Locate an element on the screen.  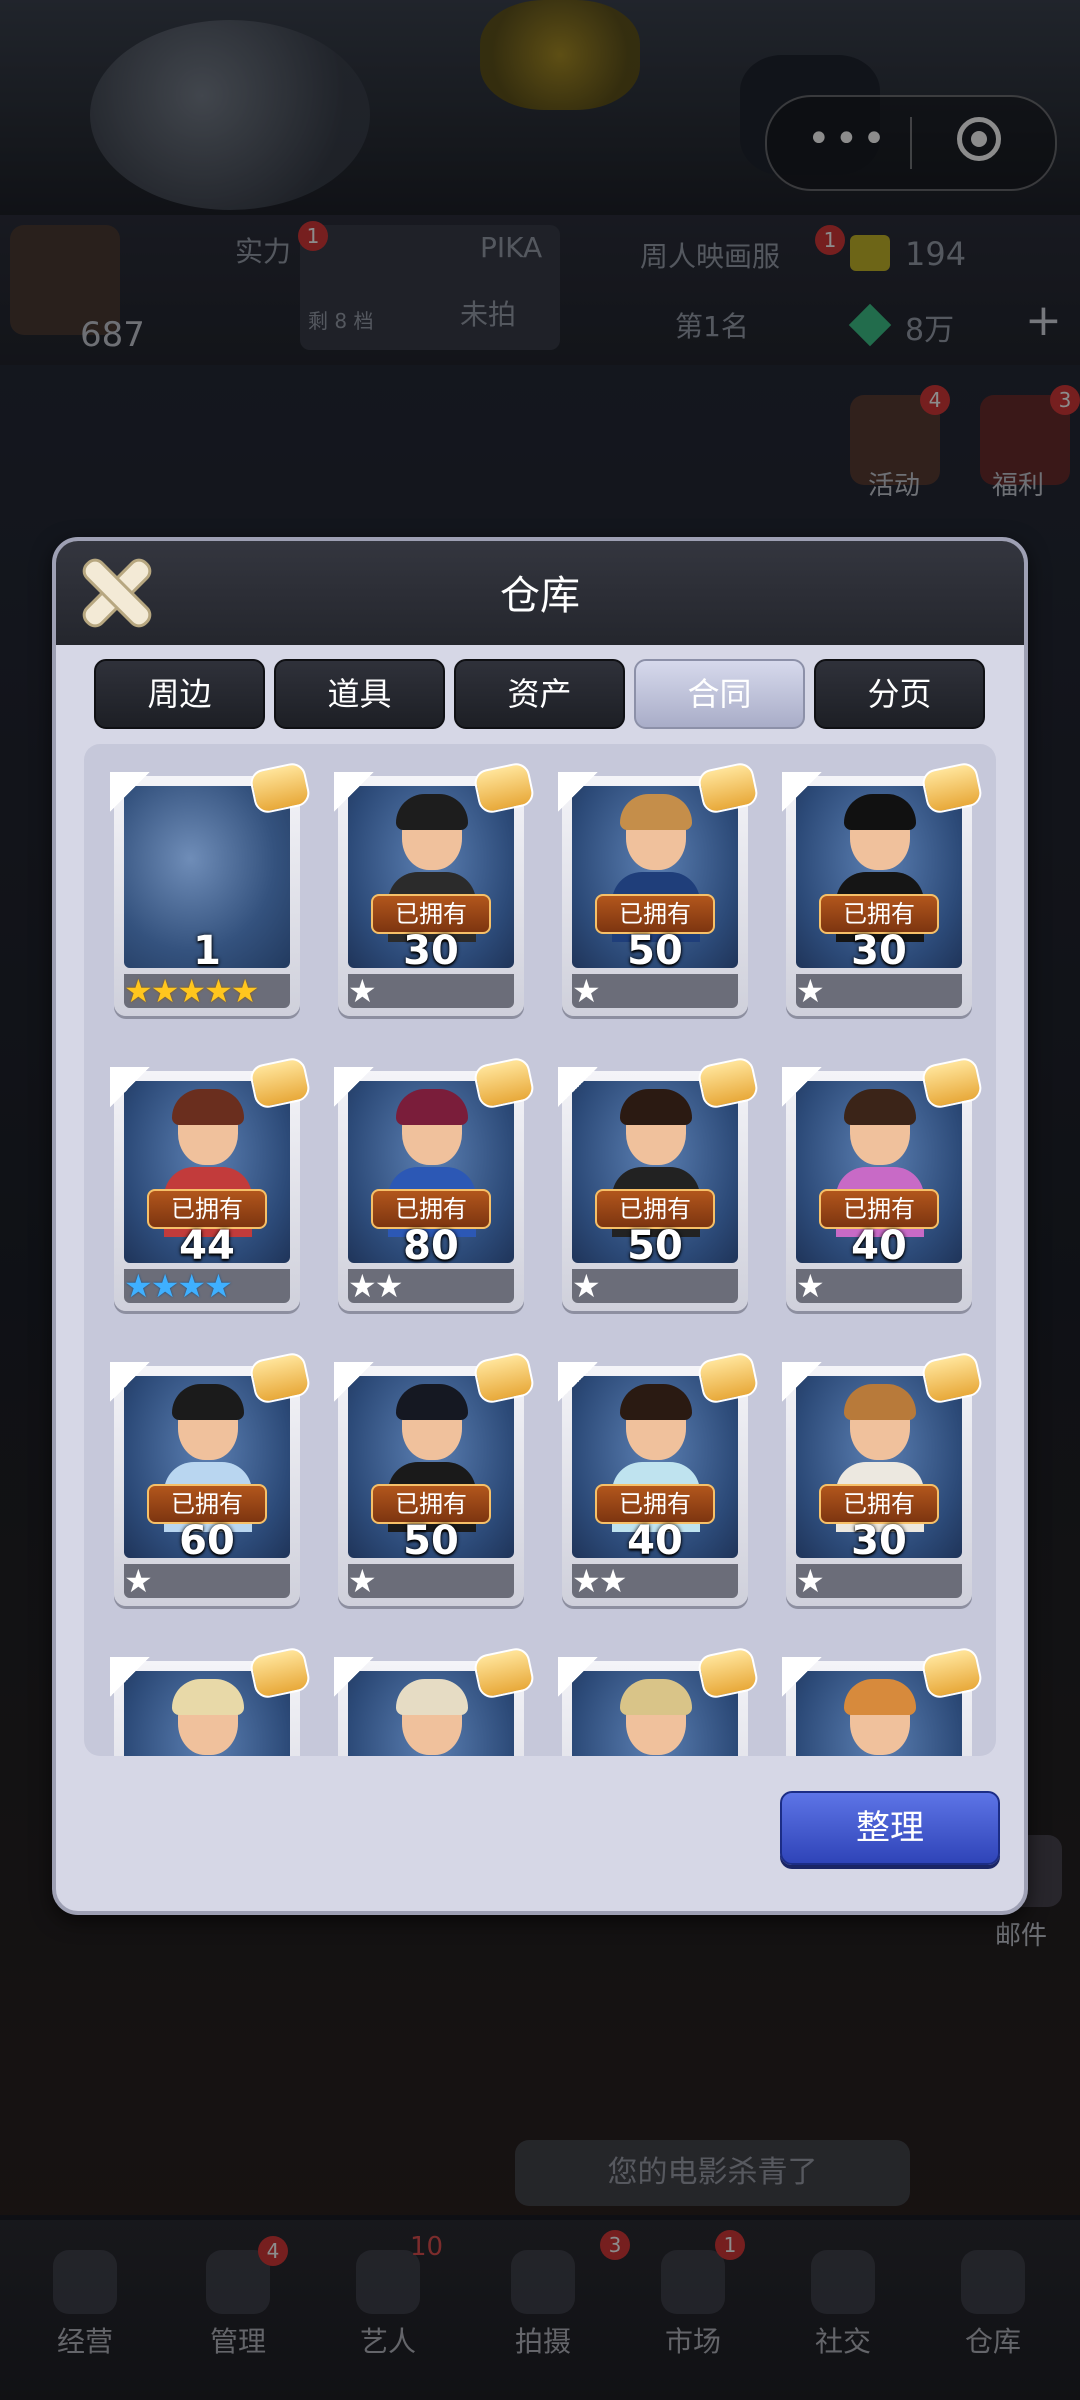
tab-contracts: 合同 is located at coordinates (719, 694).